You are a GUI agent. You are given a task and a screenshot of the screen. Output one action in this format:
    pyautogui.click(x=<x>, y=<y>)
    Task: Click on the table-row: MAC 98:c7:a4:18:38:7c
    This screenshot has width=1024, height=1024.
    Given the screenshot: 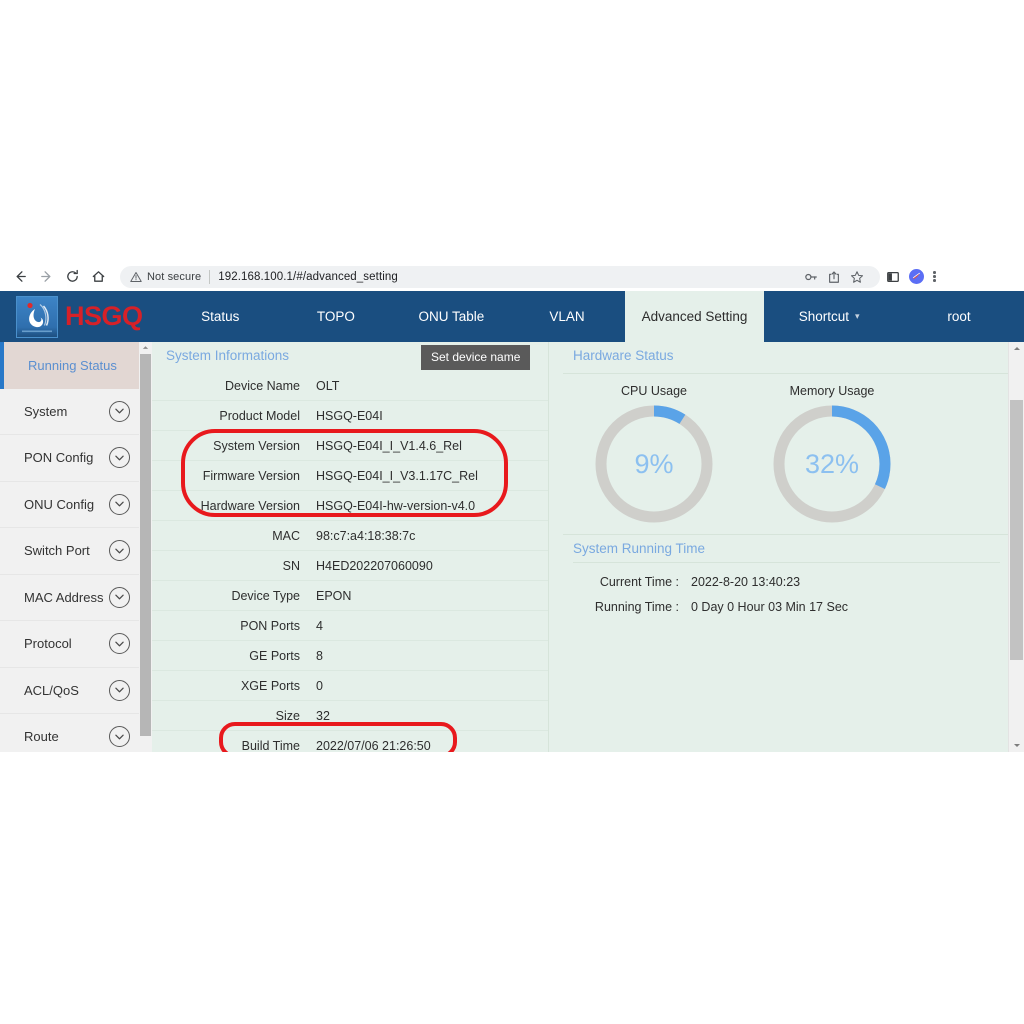 What is the action you would take?
    pyautogui.click(x=350, y=535)
    